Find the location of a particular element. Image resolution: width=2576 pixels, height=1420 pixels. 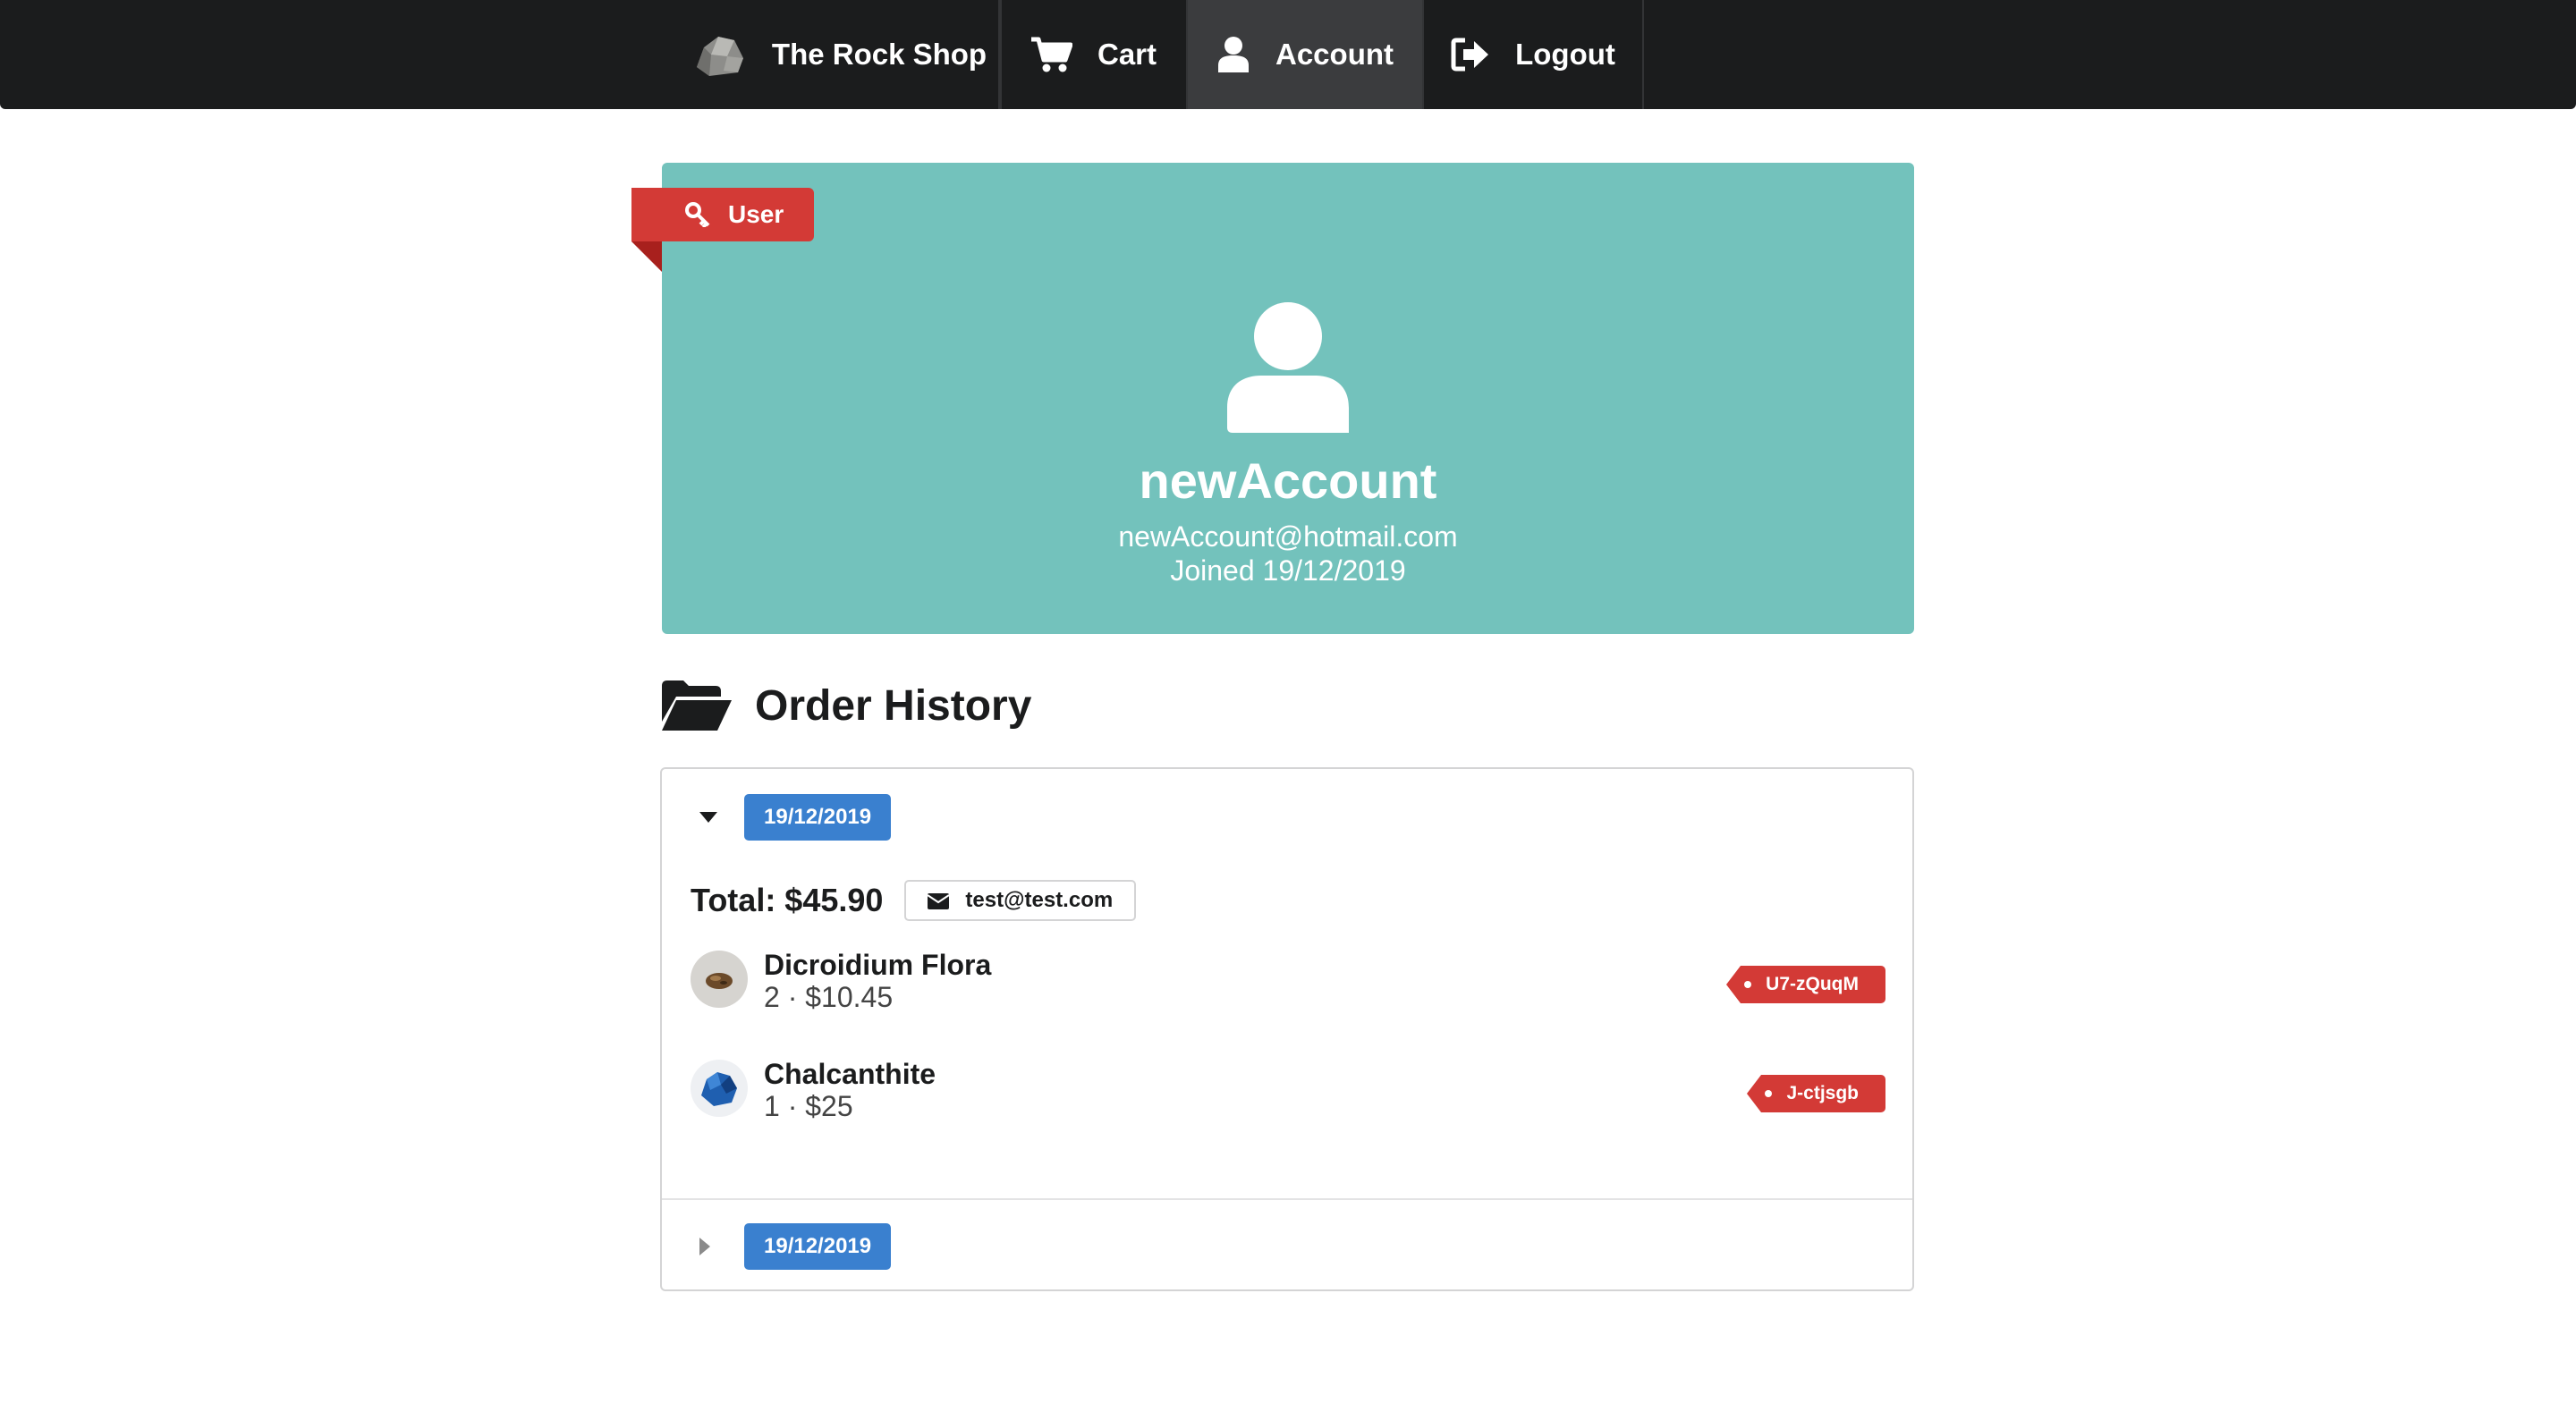

cart-label: Cart is located at coordinates (1127, 55).